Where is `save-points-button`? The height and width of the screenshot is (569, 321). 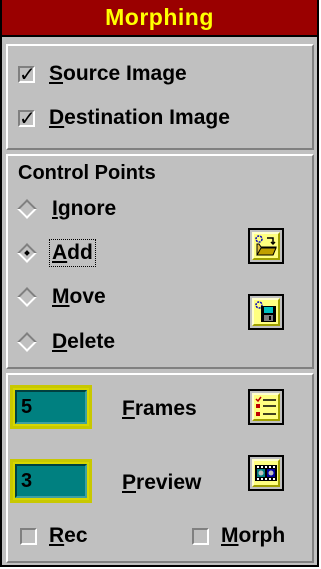 save-points-button is located at coordinates (266, 312).